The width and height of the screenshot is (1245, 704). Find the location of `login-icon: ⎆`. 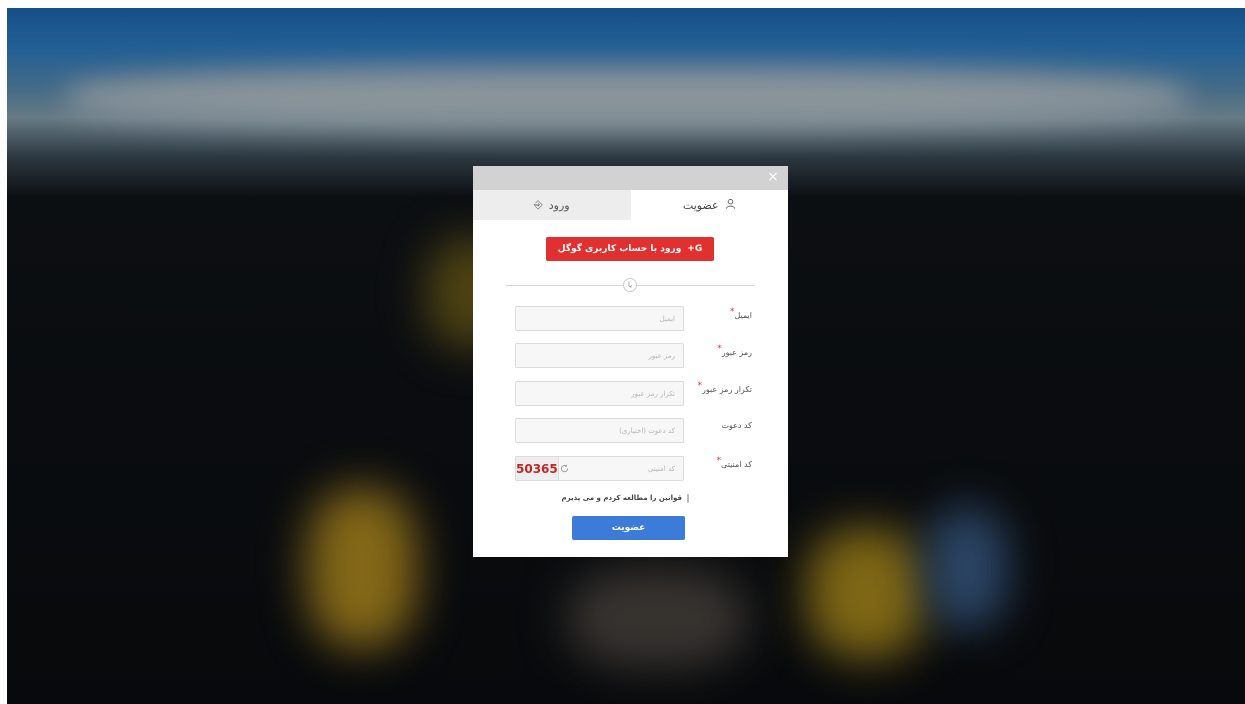

login-icon: ⎆ is located at coordinates (538, 204).